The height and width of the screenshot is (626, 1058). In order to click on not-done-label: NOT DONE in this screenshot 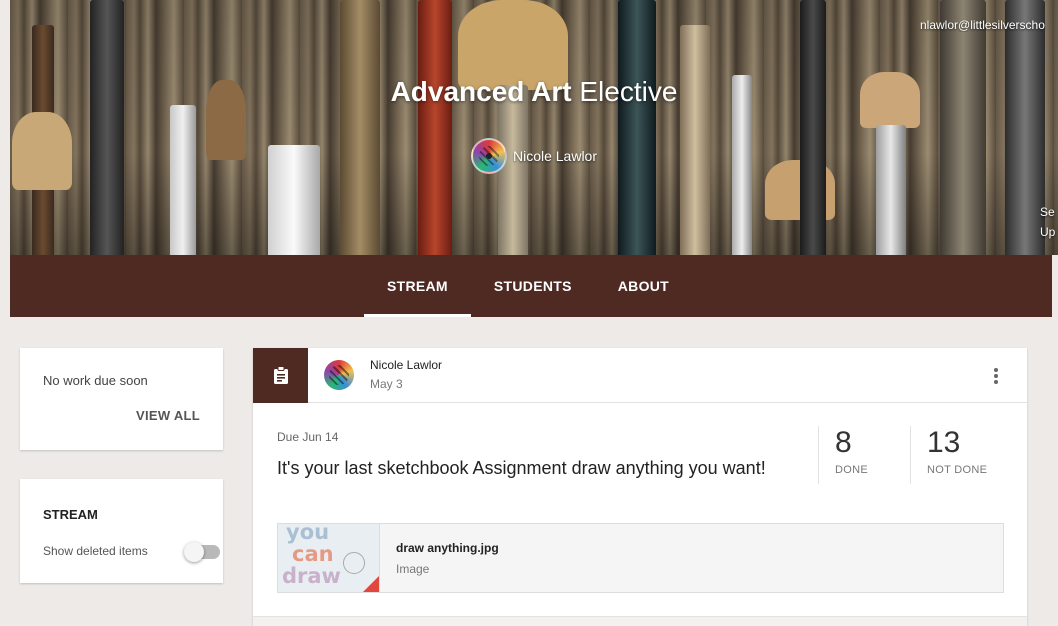, I will do `click(957, 470)`.